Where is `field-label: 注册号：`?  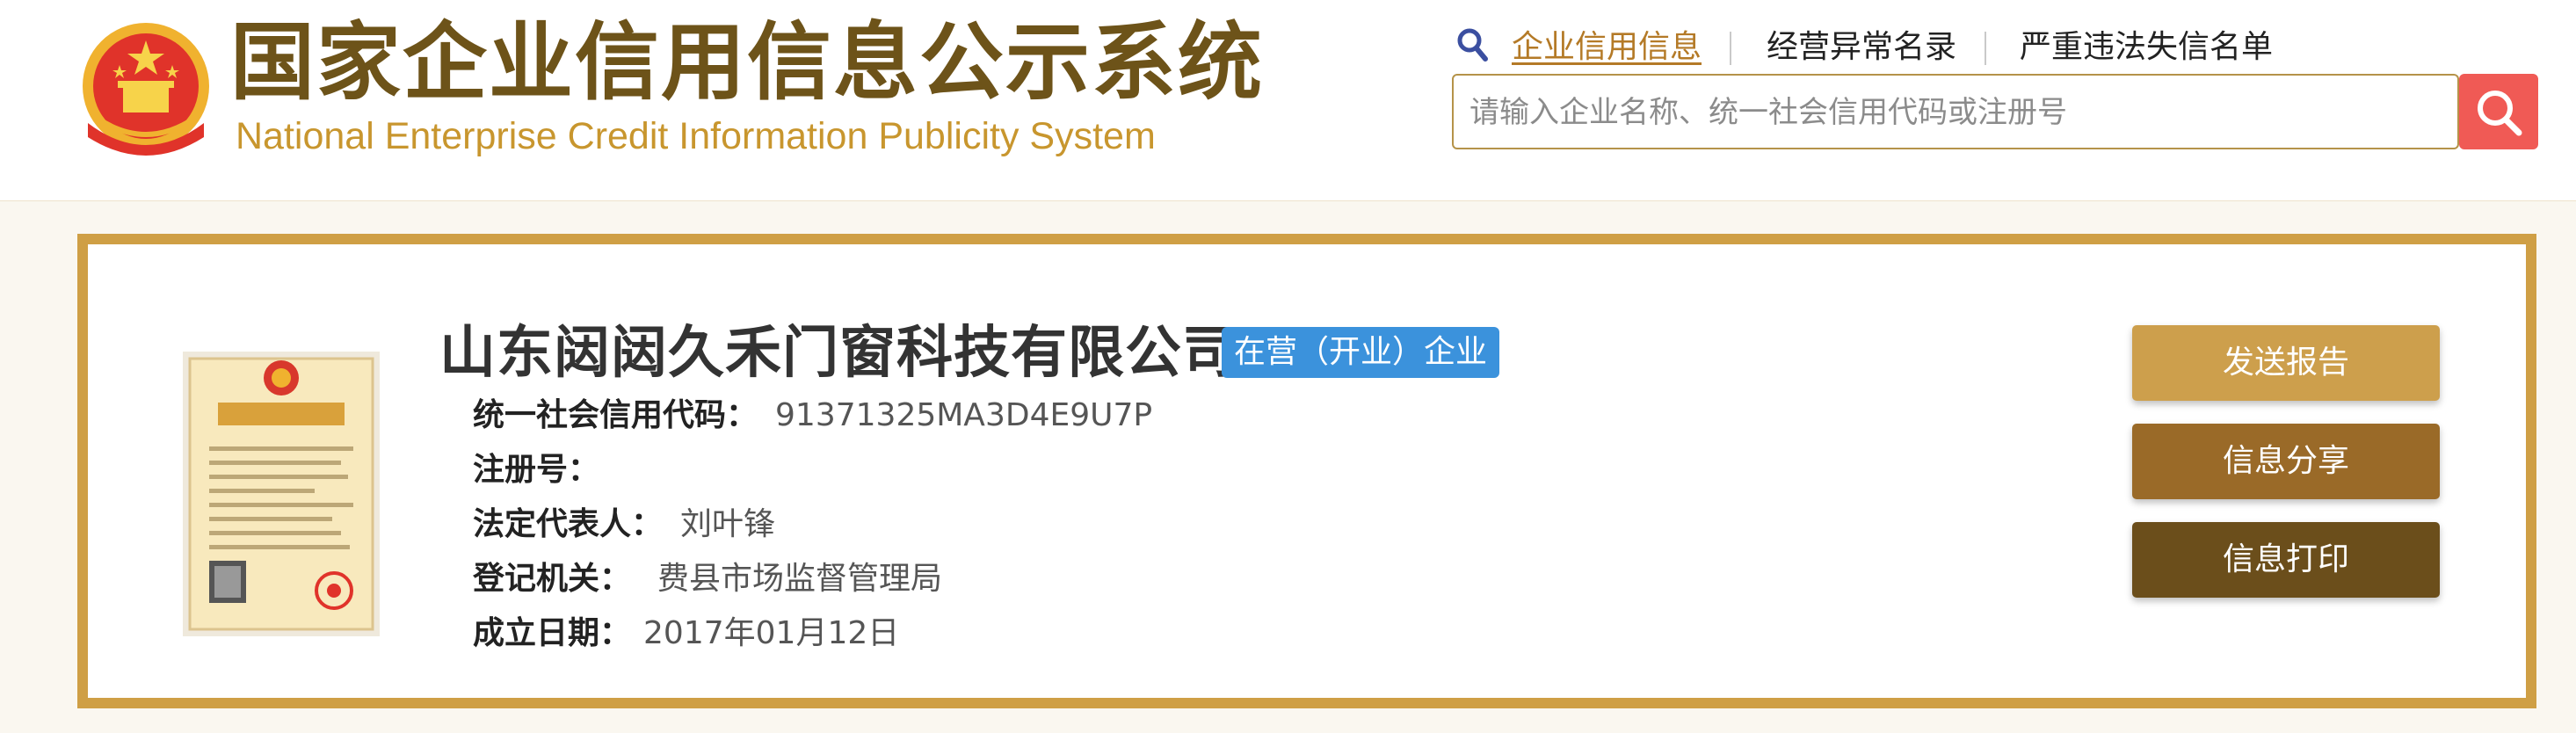 field-label: 注册号： is located at coordinates (536, 470).